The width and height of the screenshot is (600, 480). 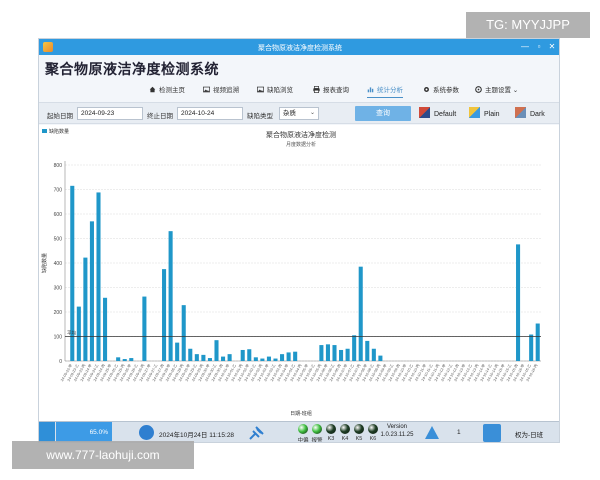 What do you see at coordinates (110, 113) in the screenshot?
I see `start-date-input: 2024-09-23` at bounding box center [110, 113].